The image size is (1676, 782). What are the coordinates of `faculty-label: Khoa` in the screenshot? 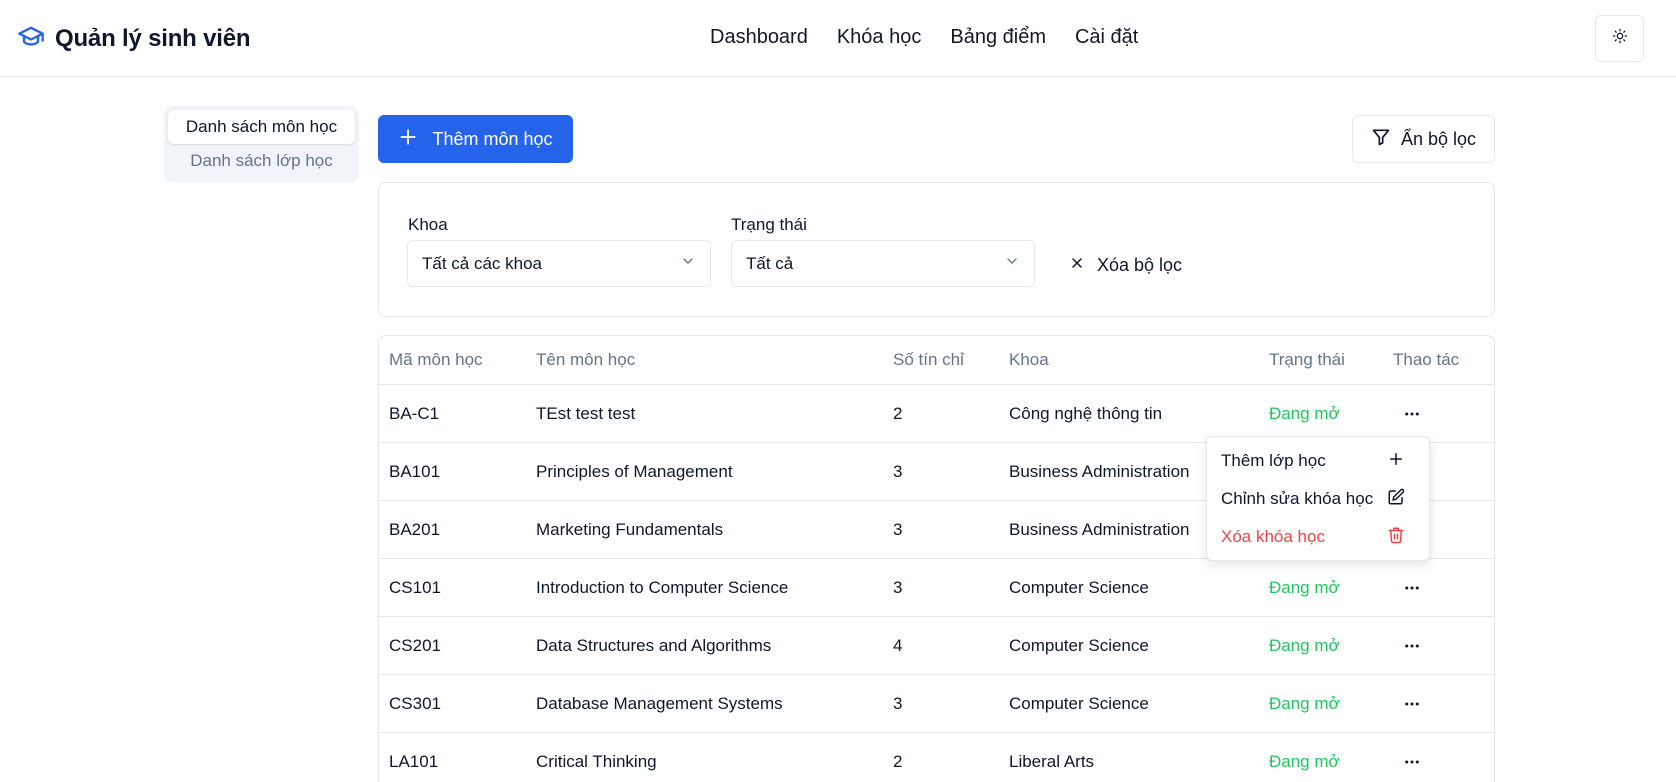 It's located at (428, 224).